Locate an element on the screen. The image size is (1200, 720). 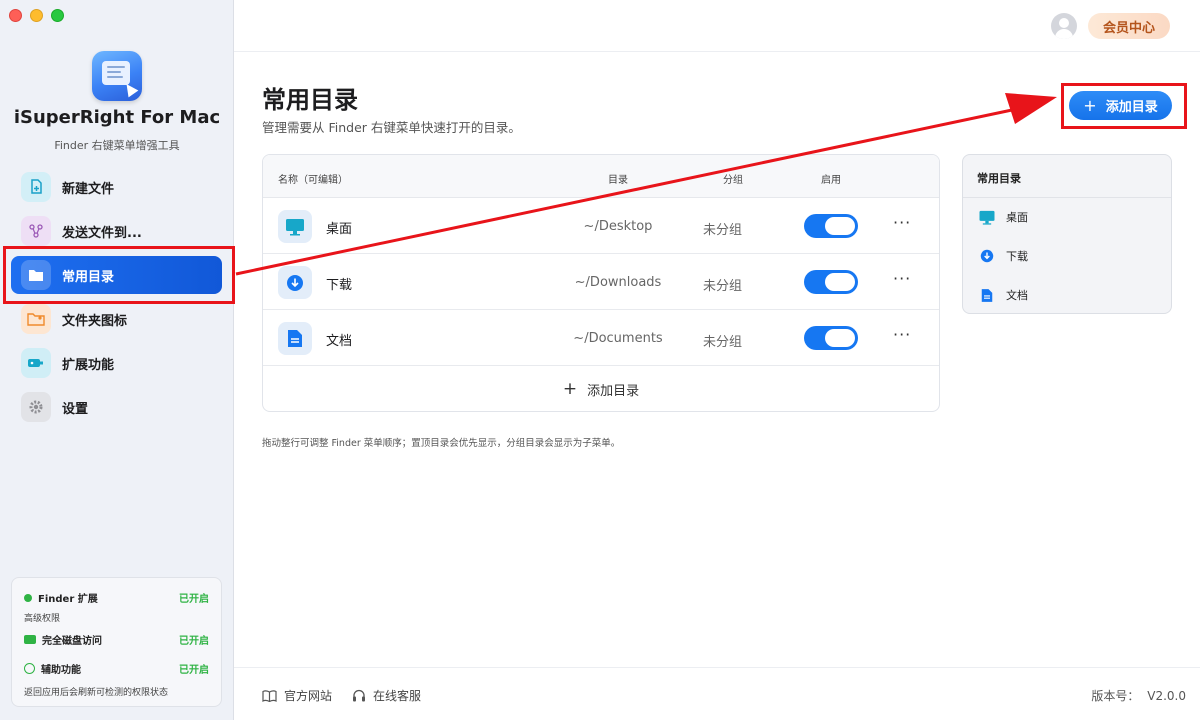
status-dot-icon is located at coordinates (28, 597).